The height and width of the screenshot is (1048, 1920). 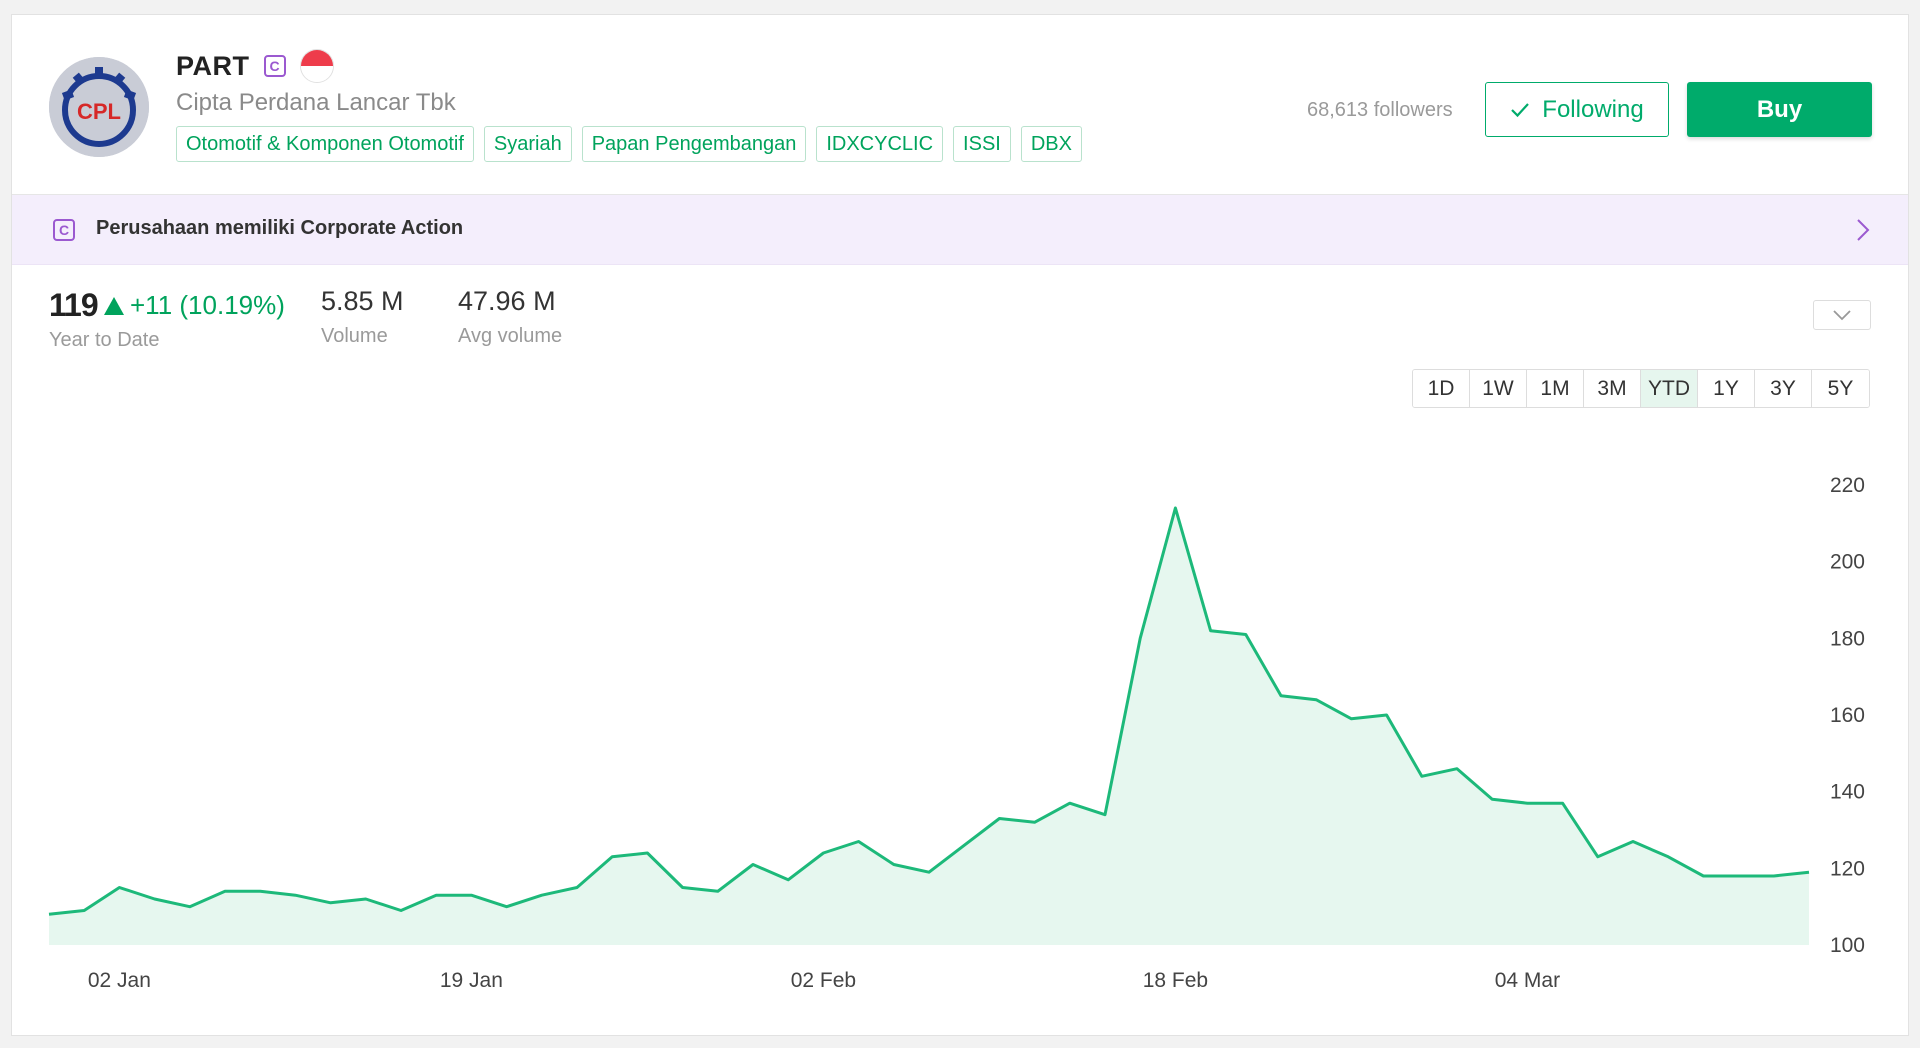 What do you see at coordinates (471, 980) in the screenshot?
I see `x-tick-label: 19 Jan` at bounding box center [471, 980].